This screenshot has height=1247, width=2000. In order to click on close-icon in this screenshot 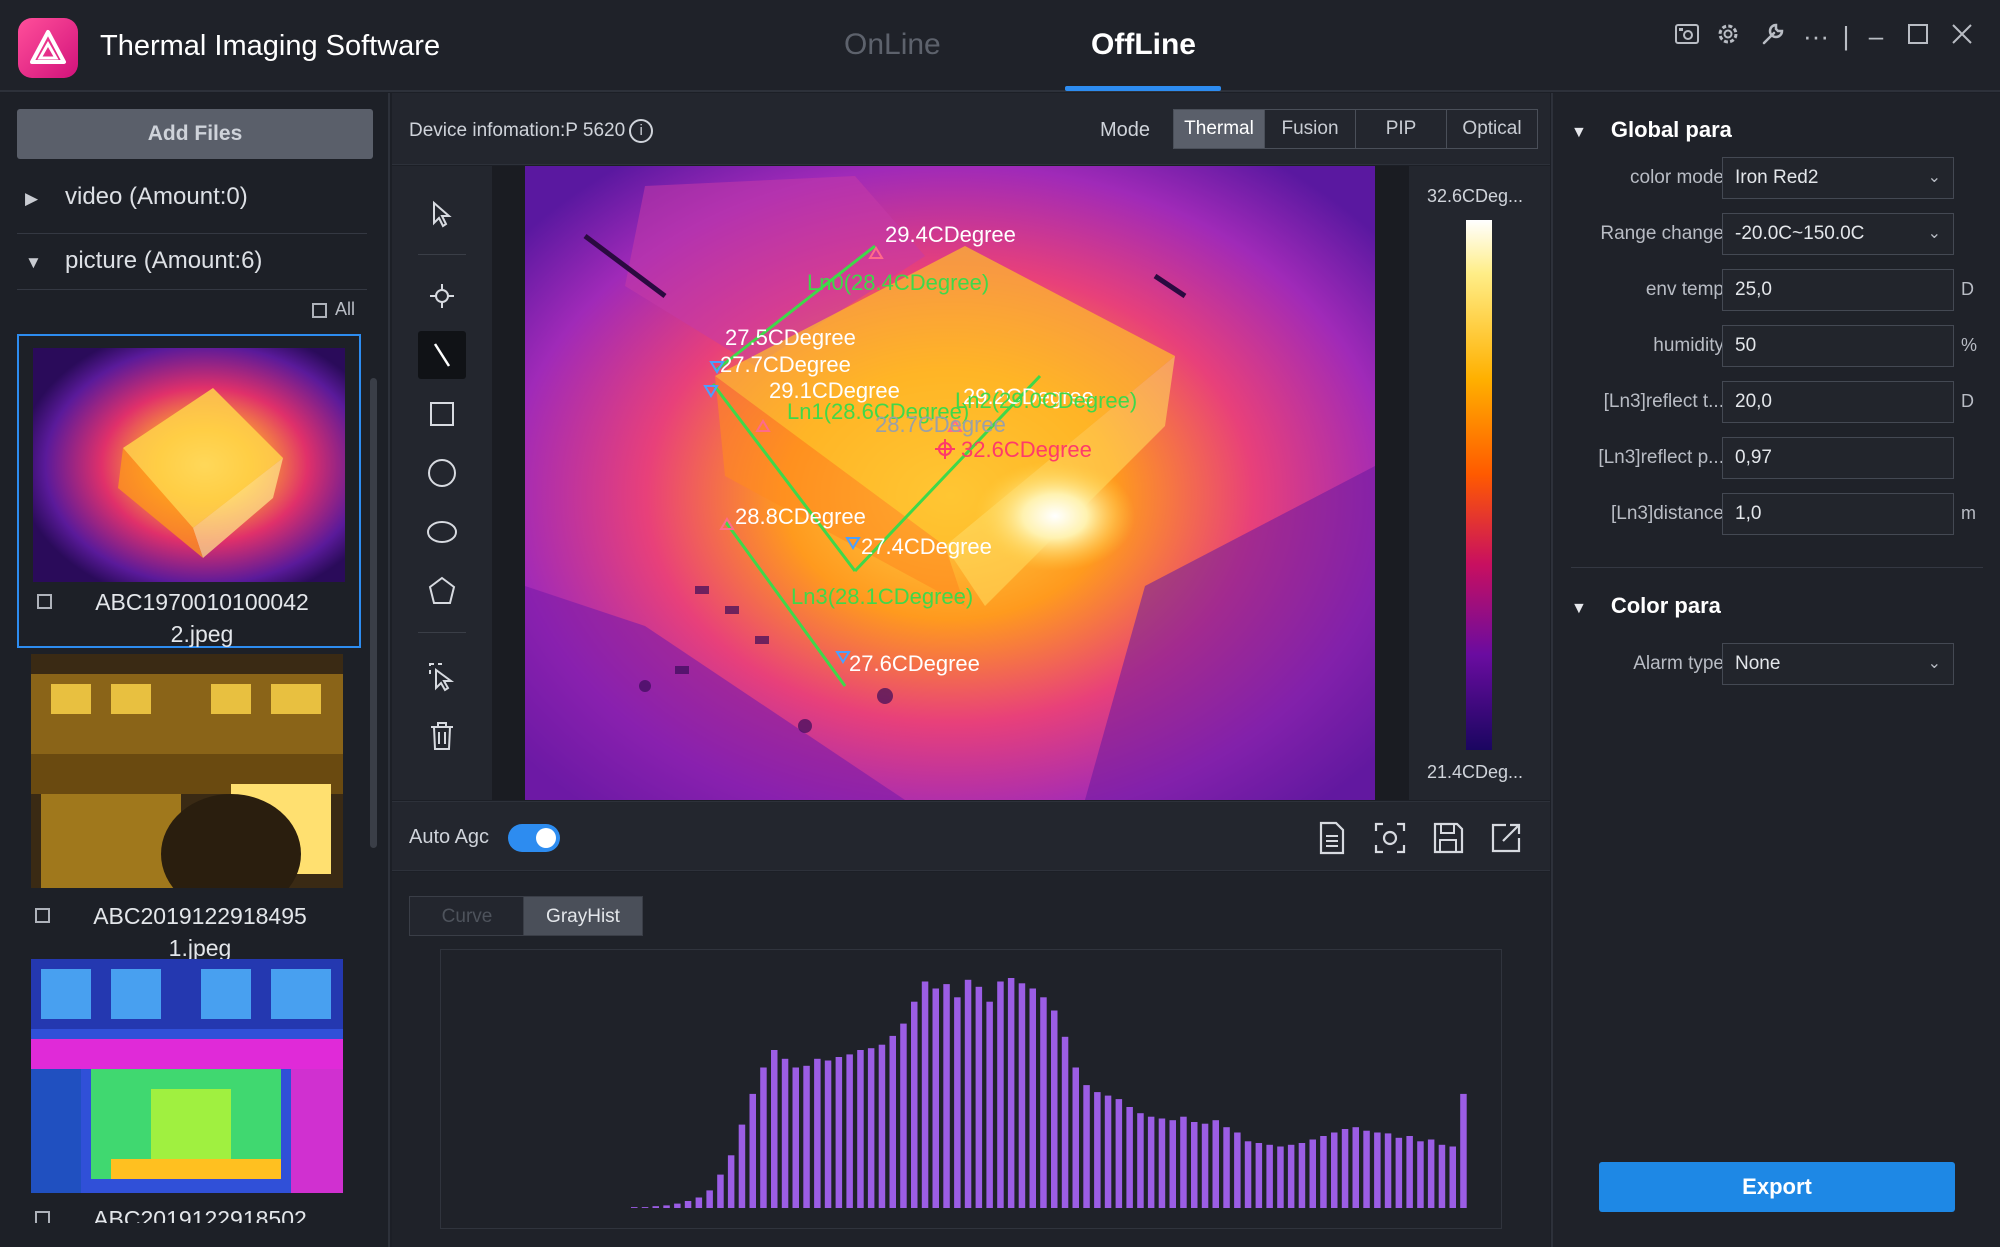, I will do `click(1962, 36)`.